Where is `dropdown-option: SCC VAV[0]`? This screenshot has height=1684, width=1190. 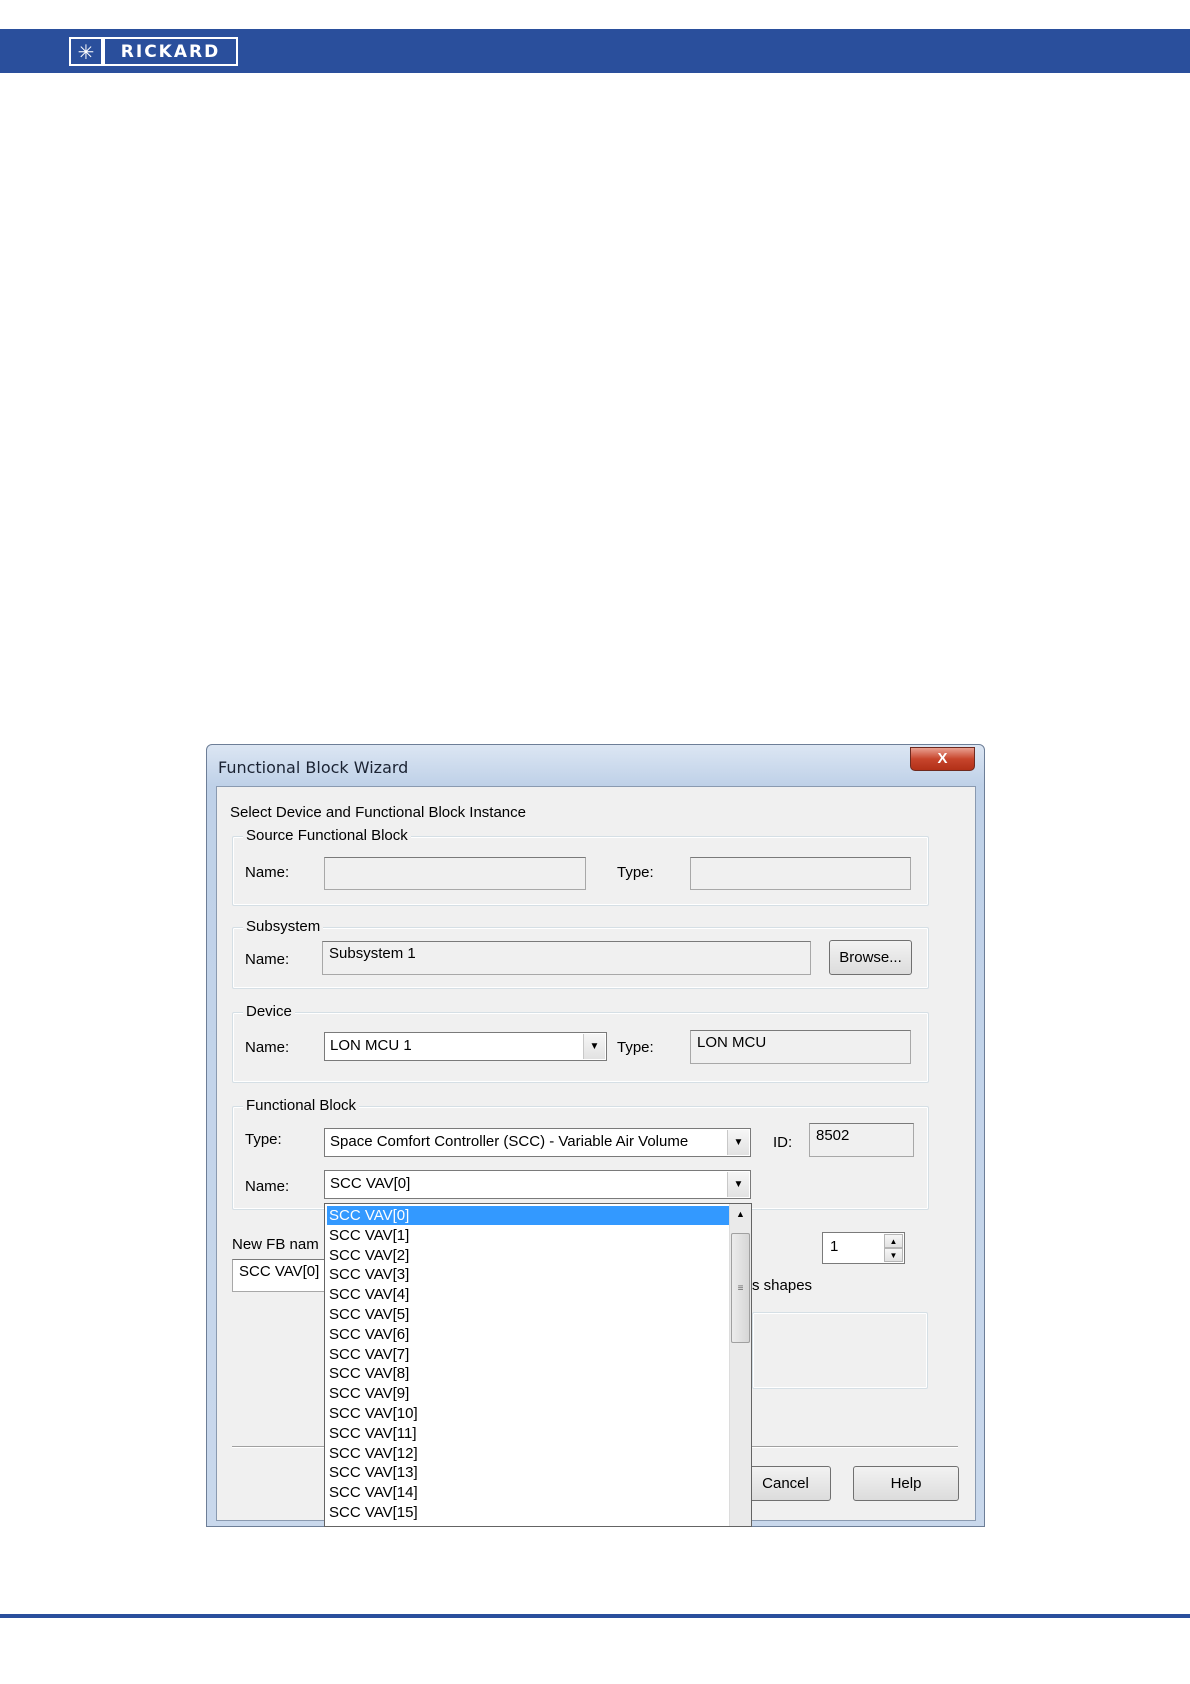 dropdown-option: SCC VAV[0] is located at coordinates (528, 1215).